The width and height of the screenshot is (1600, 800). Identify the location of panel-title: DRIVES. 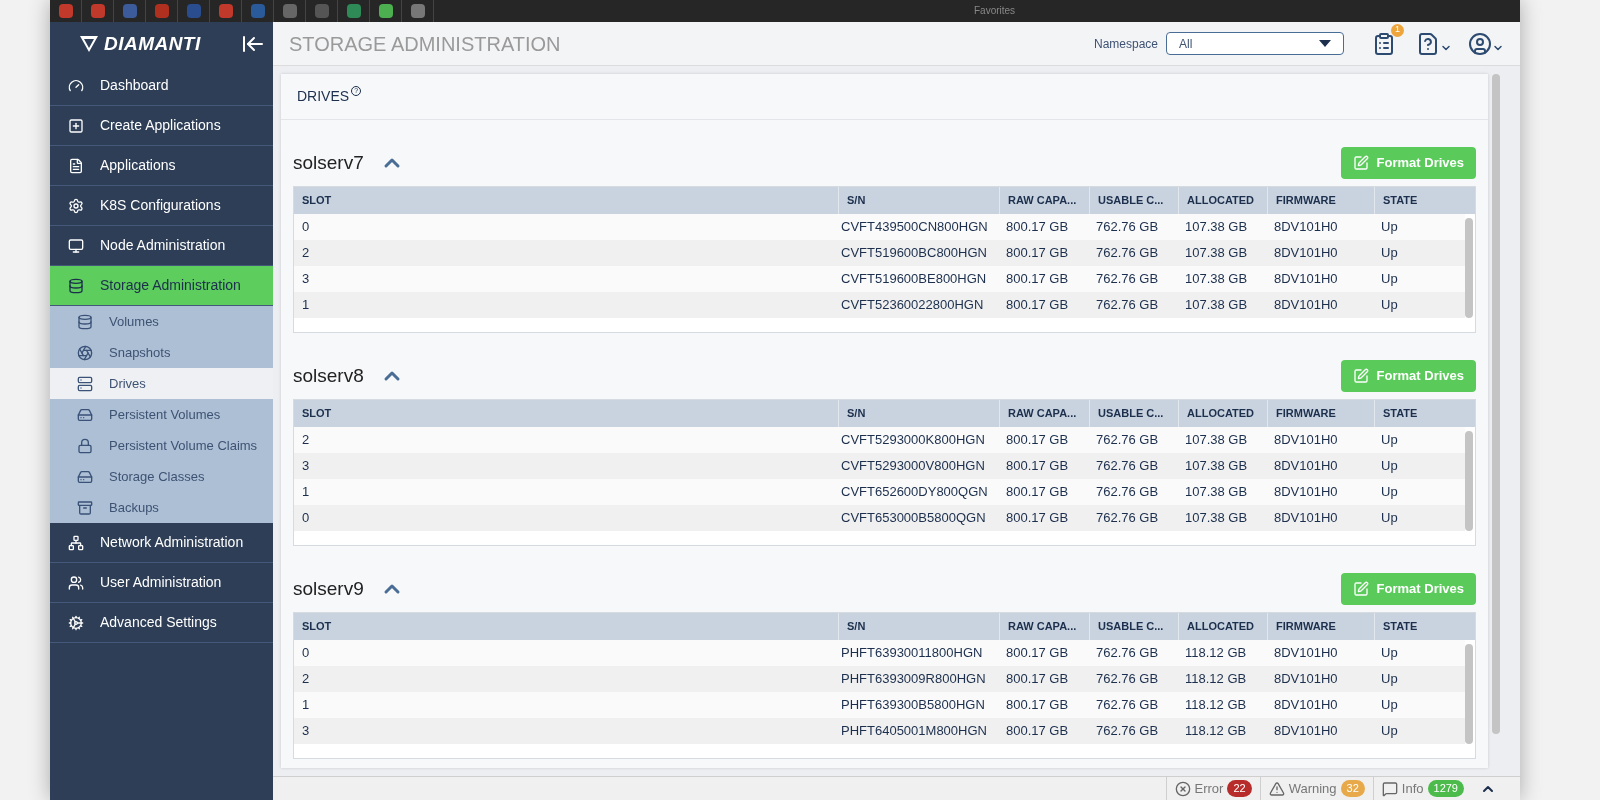
(323, 96).